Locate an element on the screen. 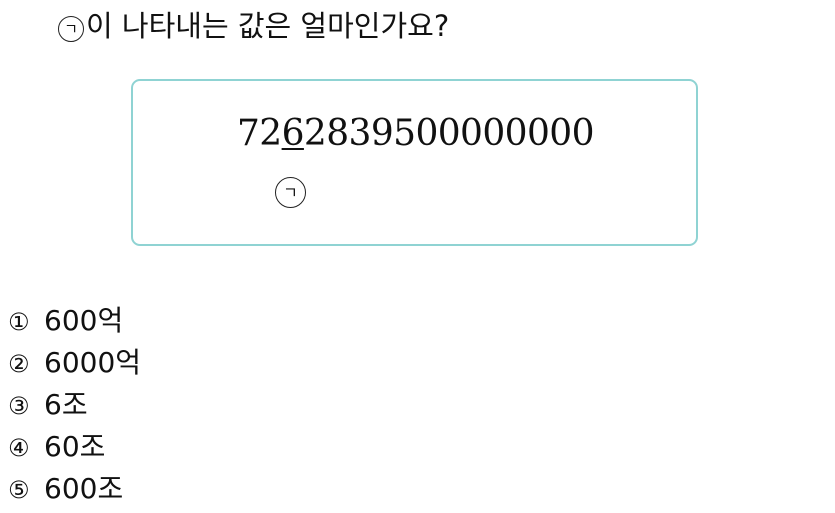  choice-option-4: ④ 60조 is located at coordinates (74, 447).